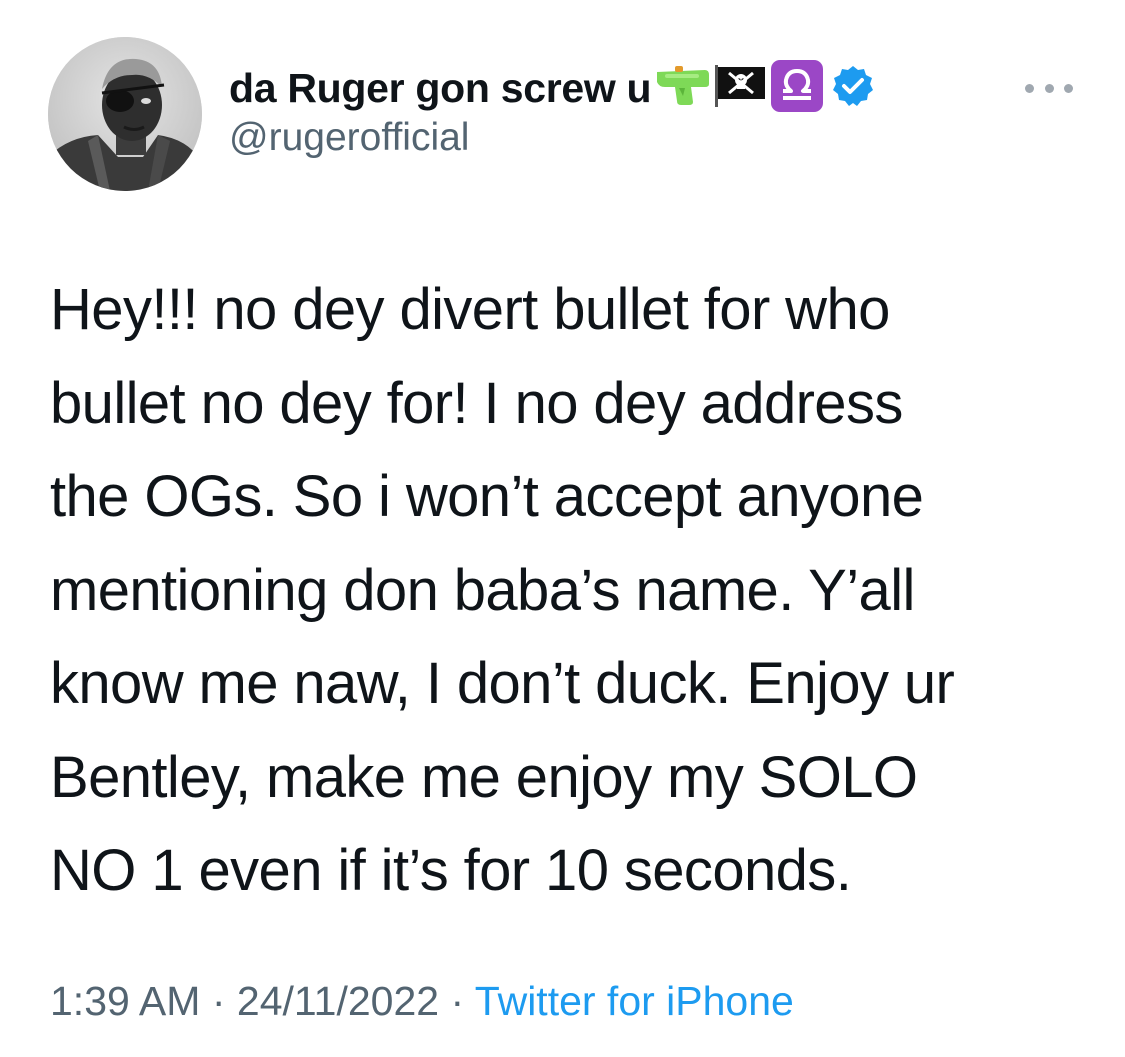 This screenshot has height=1057, width=1125. I want to click on pirate-flag-icon, so click(741, 88).